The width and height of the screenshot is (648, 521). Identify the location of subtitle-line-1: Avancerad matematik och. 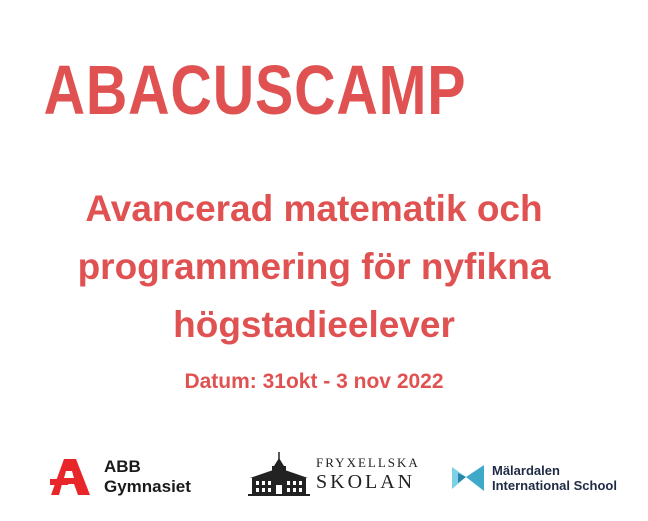
(314, 208).